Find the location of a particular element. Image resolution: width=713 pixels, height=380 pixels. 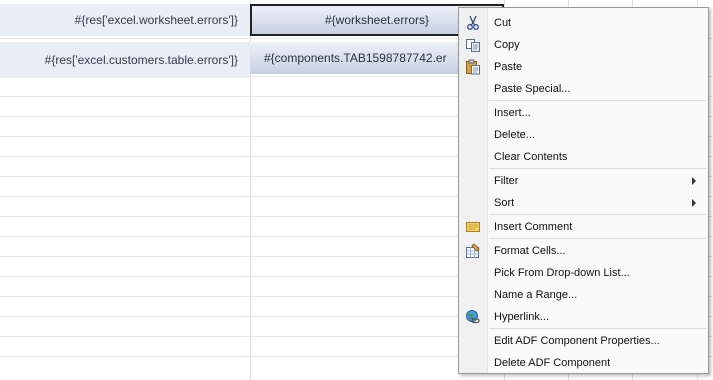

format-cells-icon is located at coordinates (473, 251).